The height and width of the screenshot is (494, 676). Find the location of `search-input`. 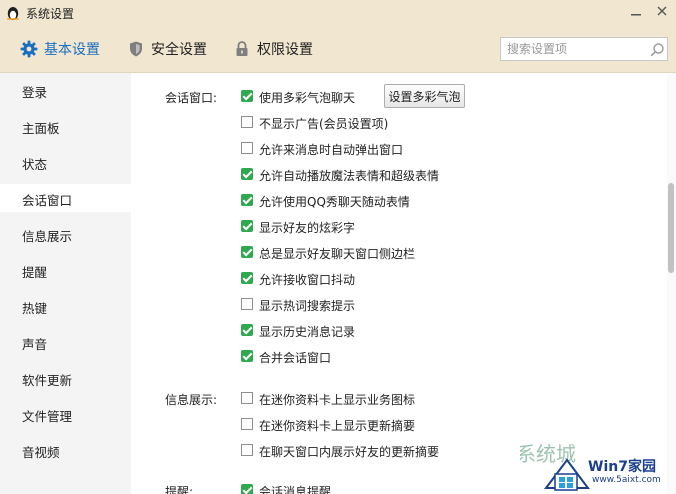

search-input is located at coordinates (575, 49).